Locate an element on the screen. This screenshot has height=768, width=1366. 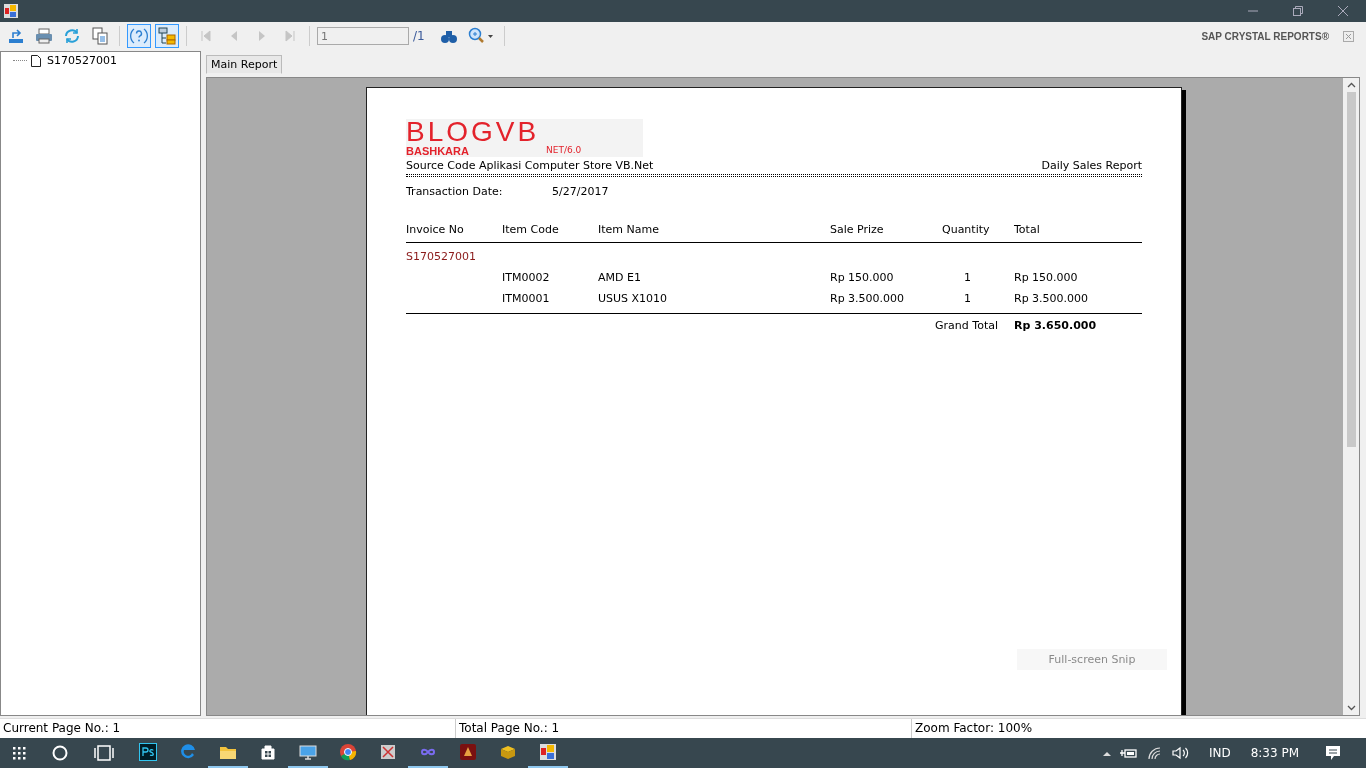
table-cell-text: ITM0002 is located at coordinates (526, 277).